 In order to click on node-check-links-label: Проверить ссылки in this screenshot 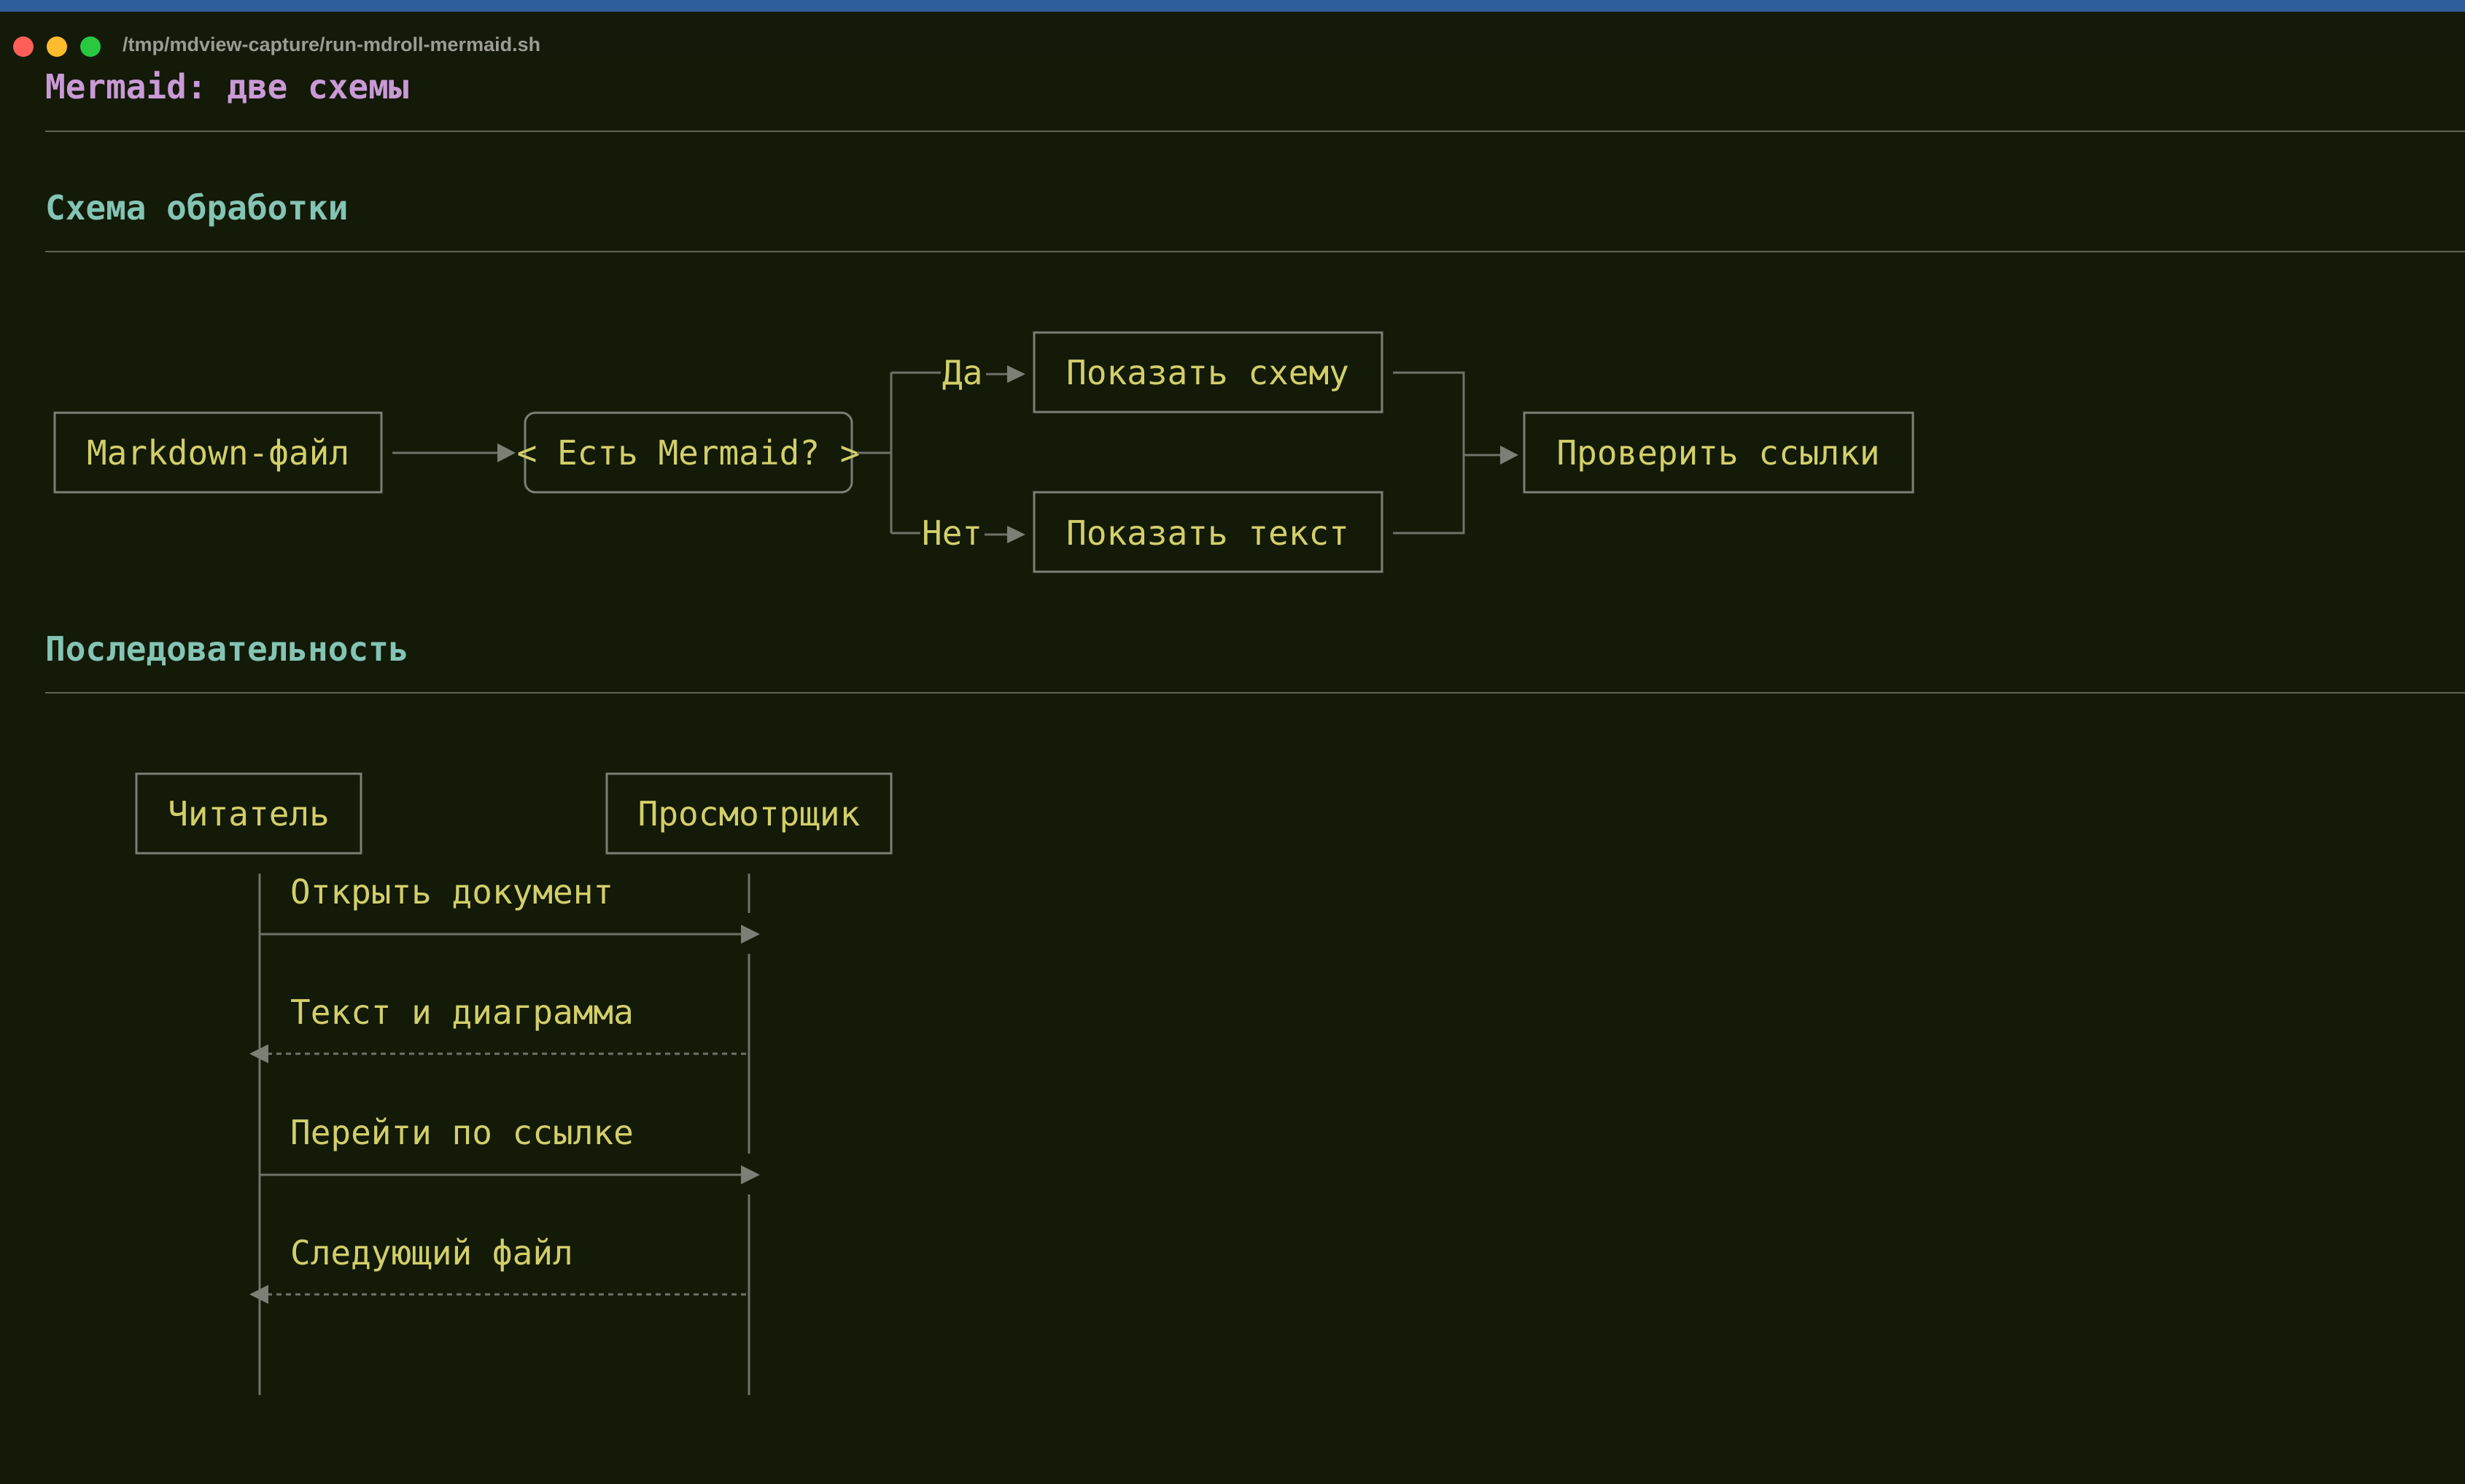, I will do `click(1718, 453)`.